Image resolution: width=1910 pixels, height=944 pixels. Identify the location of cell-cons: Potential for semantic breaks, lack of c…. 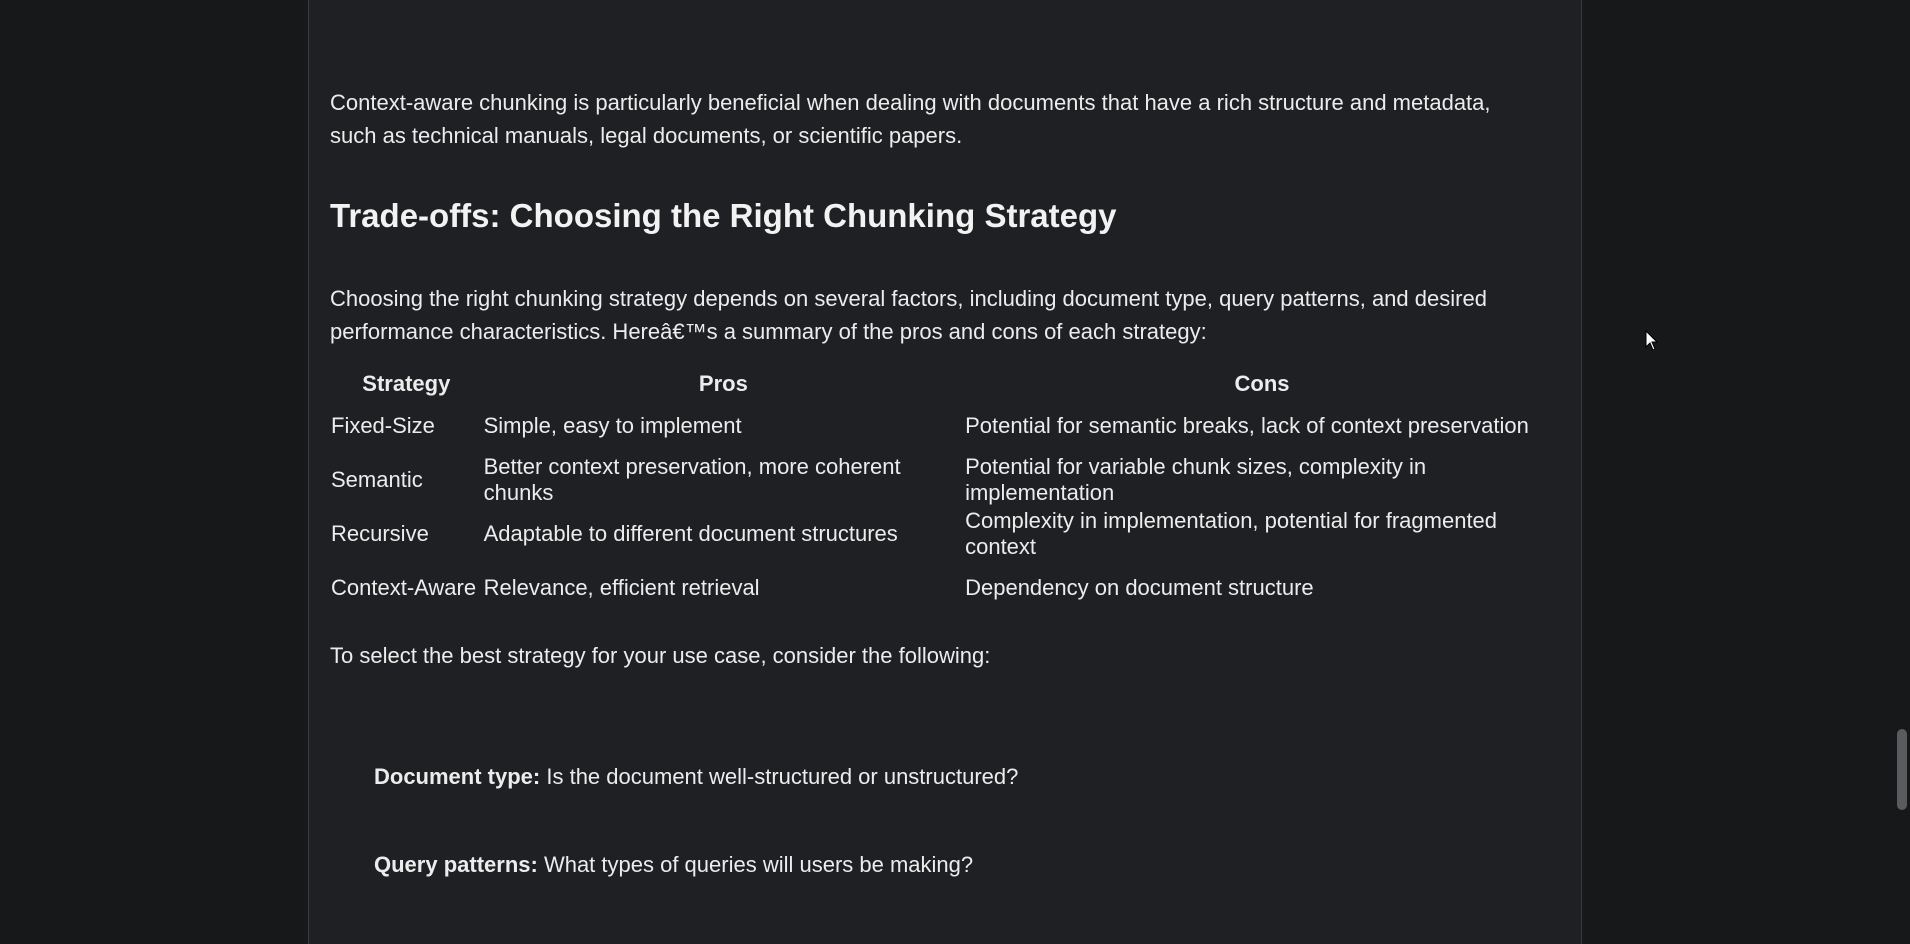
(1247, 425).